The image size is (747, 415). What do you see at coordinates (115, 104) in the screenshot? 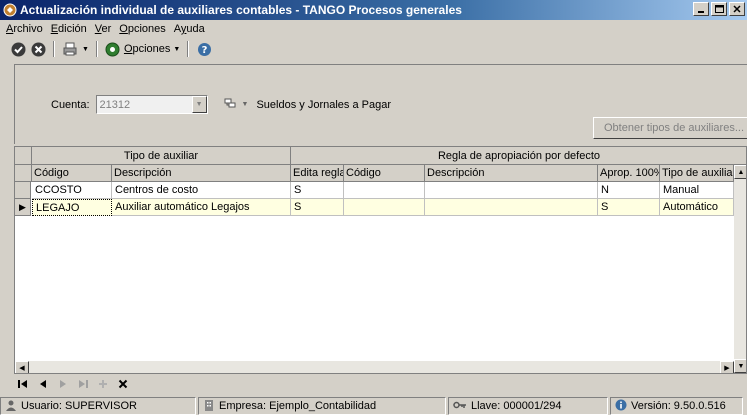
I see `cuenta-value: 21312` at bounding box center [115, 104].